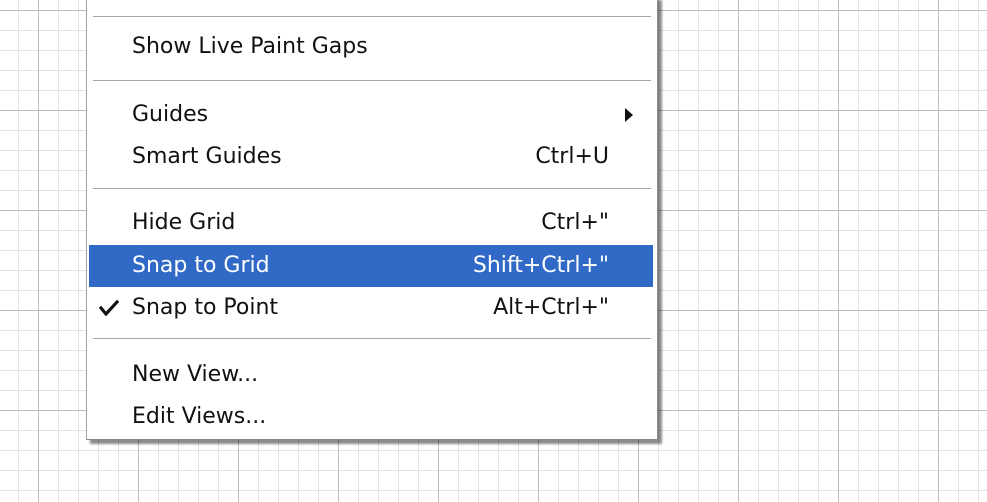 Image resolution: width=987 pixels, height=502 pixels. What do you see at coordinates (371, 157) in the screenshot?
I see `menu-item-smart-guides: Smart Guides Ctrl+U` at bounding box center [371, 157].